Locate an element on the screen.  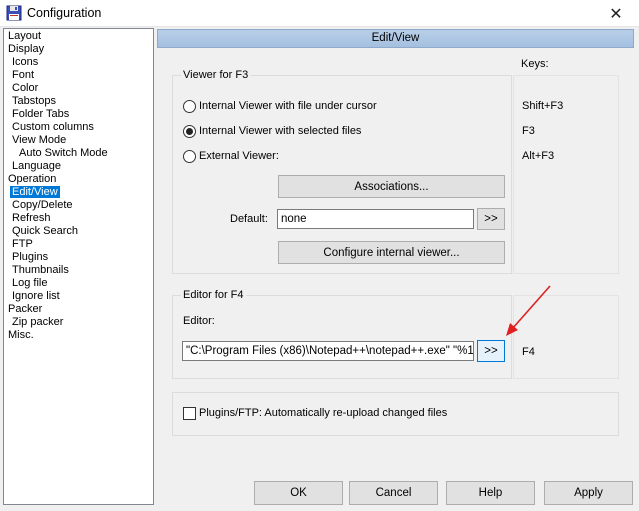
tree-item-label: Copy/Delete is located at coordinates (42, 205).